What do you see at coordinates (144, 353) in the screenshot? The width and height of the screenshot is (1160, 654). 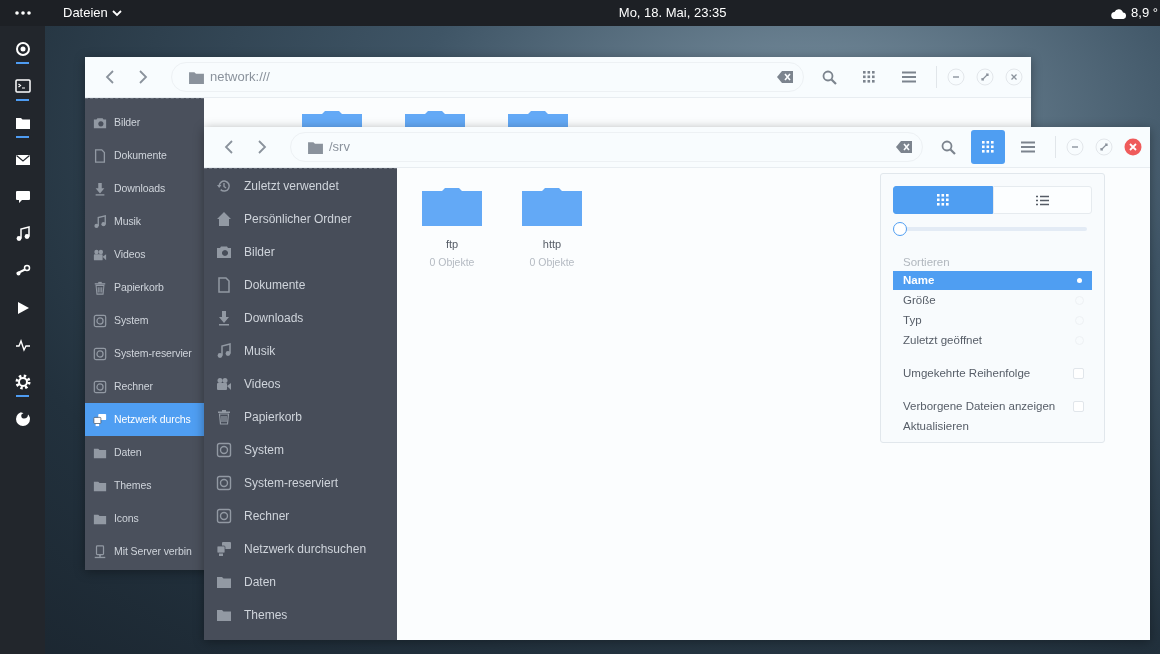 I see `sidebar-item: System-reservier` at bounding box center [144, 353].